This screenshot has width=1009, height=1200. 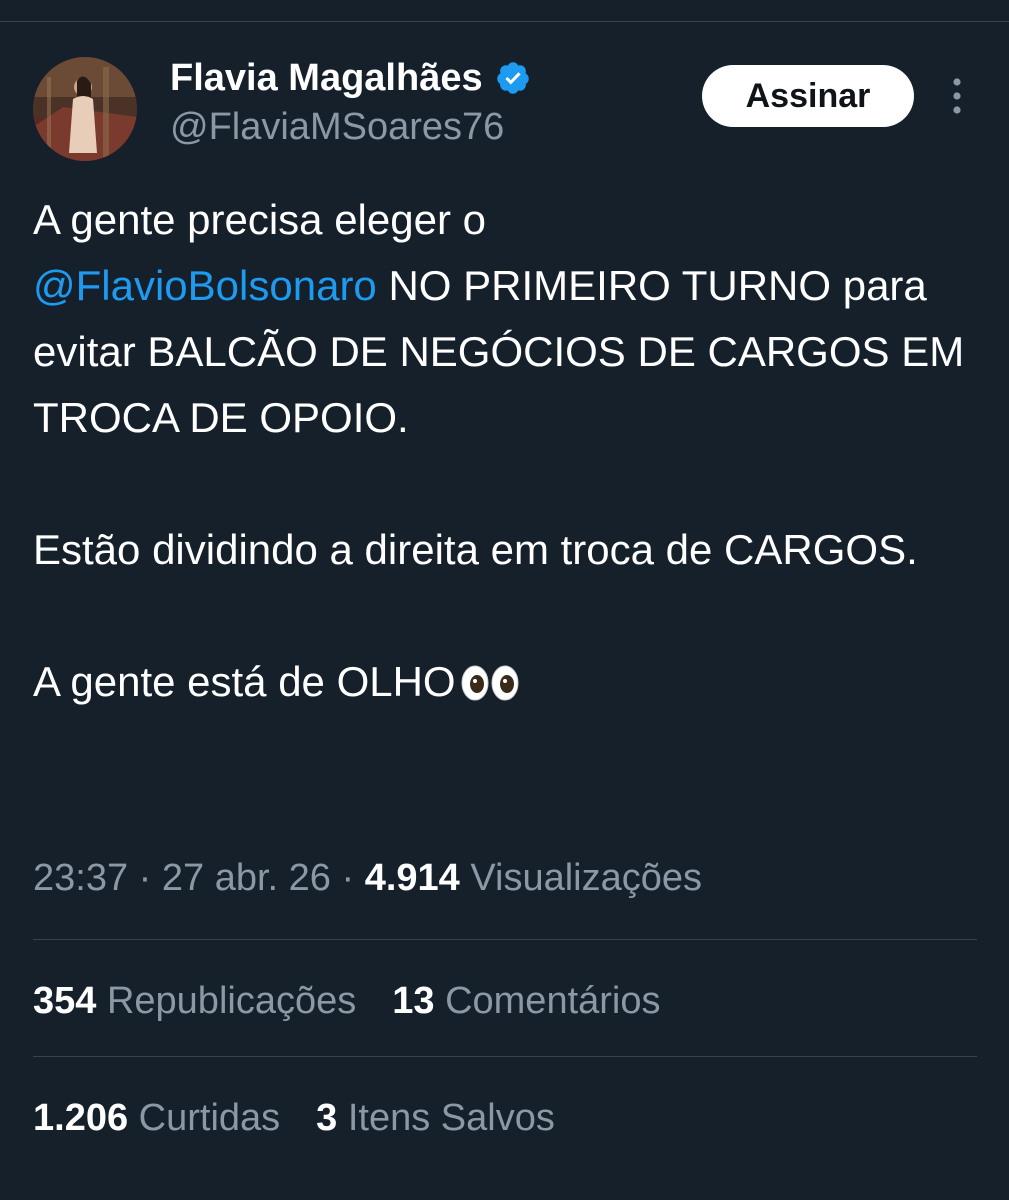 I want to click on saves-label: Itens Salvos, so click(x=446, y=1118).